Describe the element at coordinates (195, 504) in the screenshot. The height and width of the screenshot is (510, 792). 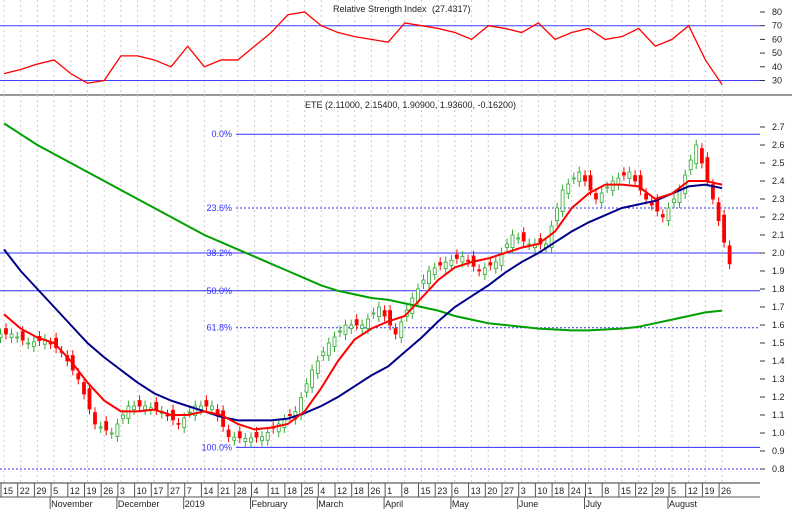
I see `month-label: 2019` at that location.